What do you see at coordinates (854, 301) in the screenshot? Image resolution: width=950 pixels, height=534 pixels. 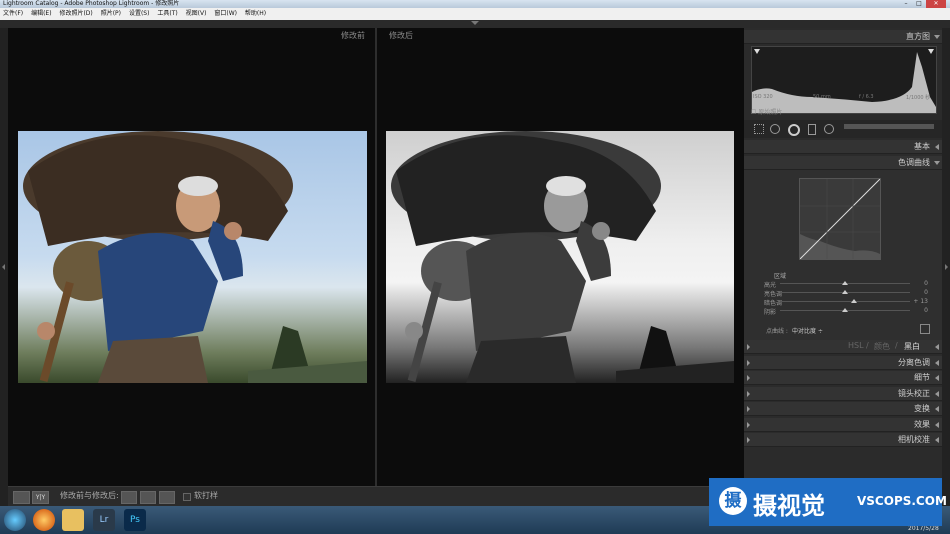 I see `darks-knob` at bounding box center [854, 301].